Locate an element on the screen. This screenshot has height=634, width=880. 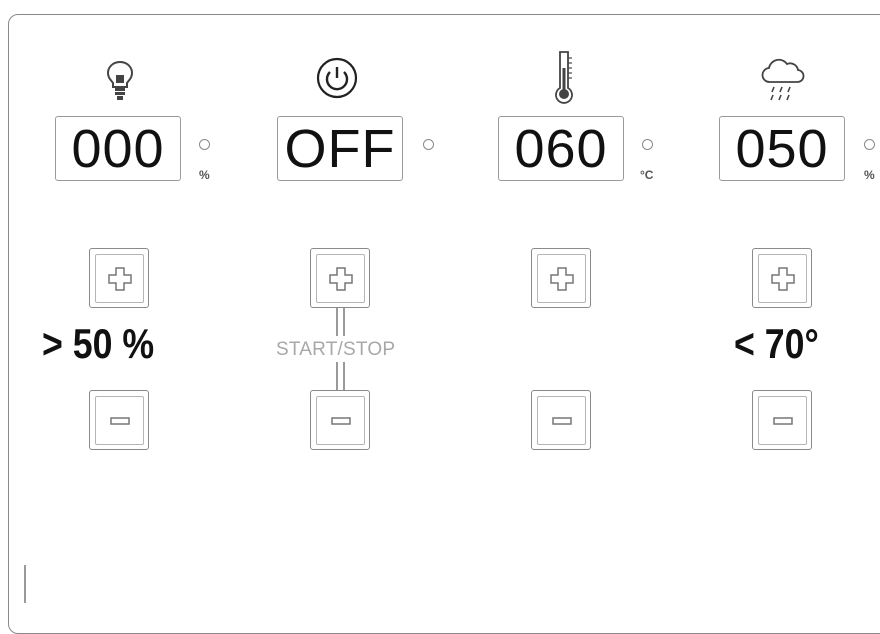
humidity-minus-button is located at coordinates (782, 420).